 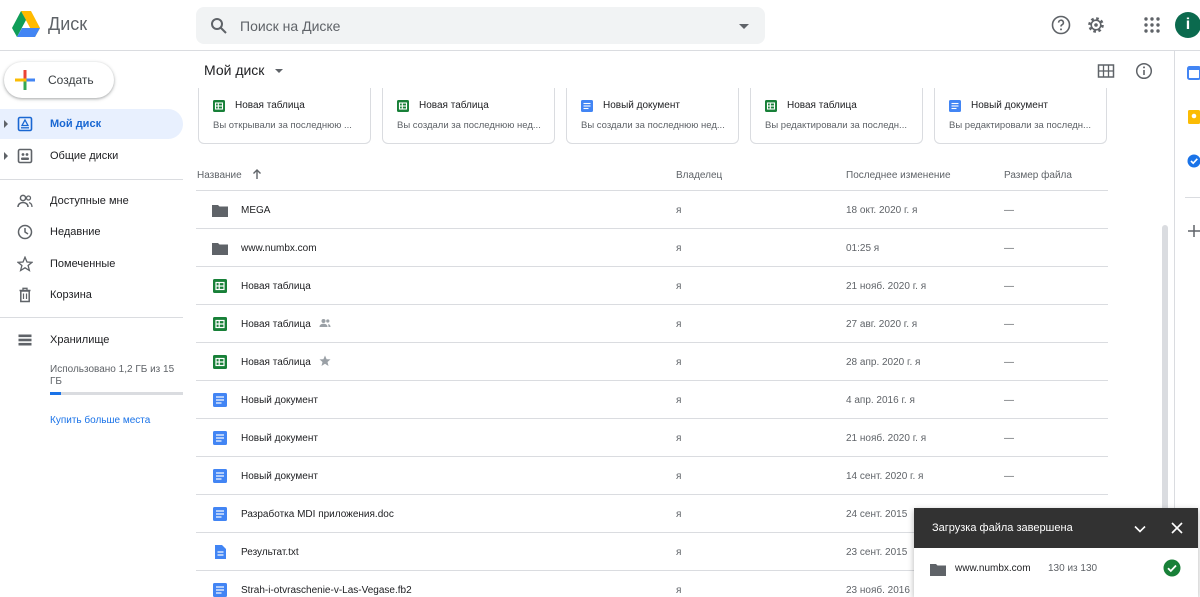 What do you see at coordinates (1038, 175) in the screenshot?
I see `column-header-size: Размер файла` at bounding box center [1038, 175].